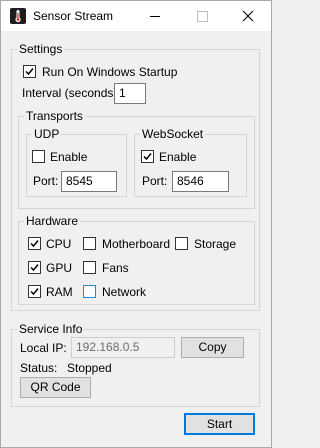 This screenshot has width=320, height=448. I want to click on maximize-button, so click(202, 16).